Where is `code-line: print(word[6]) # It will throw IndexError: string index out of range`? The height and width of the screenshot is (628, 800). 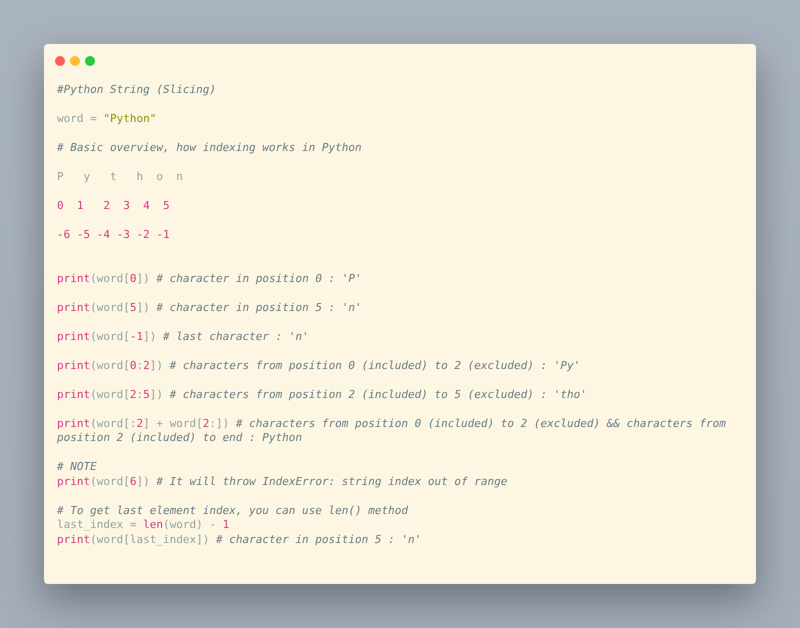
code-line: print(word[6]) # It will throw IndexError: string index out of range is located at coordinates (282, 481).